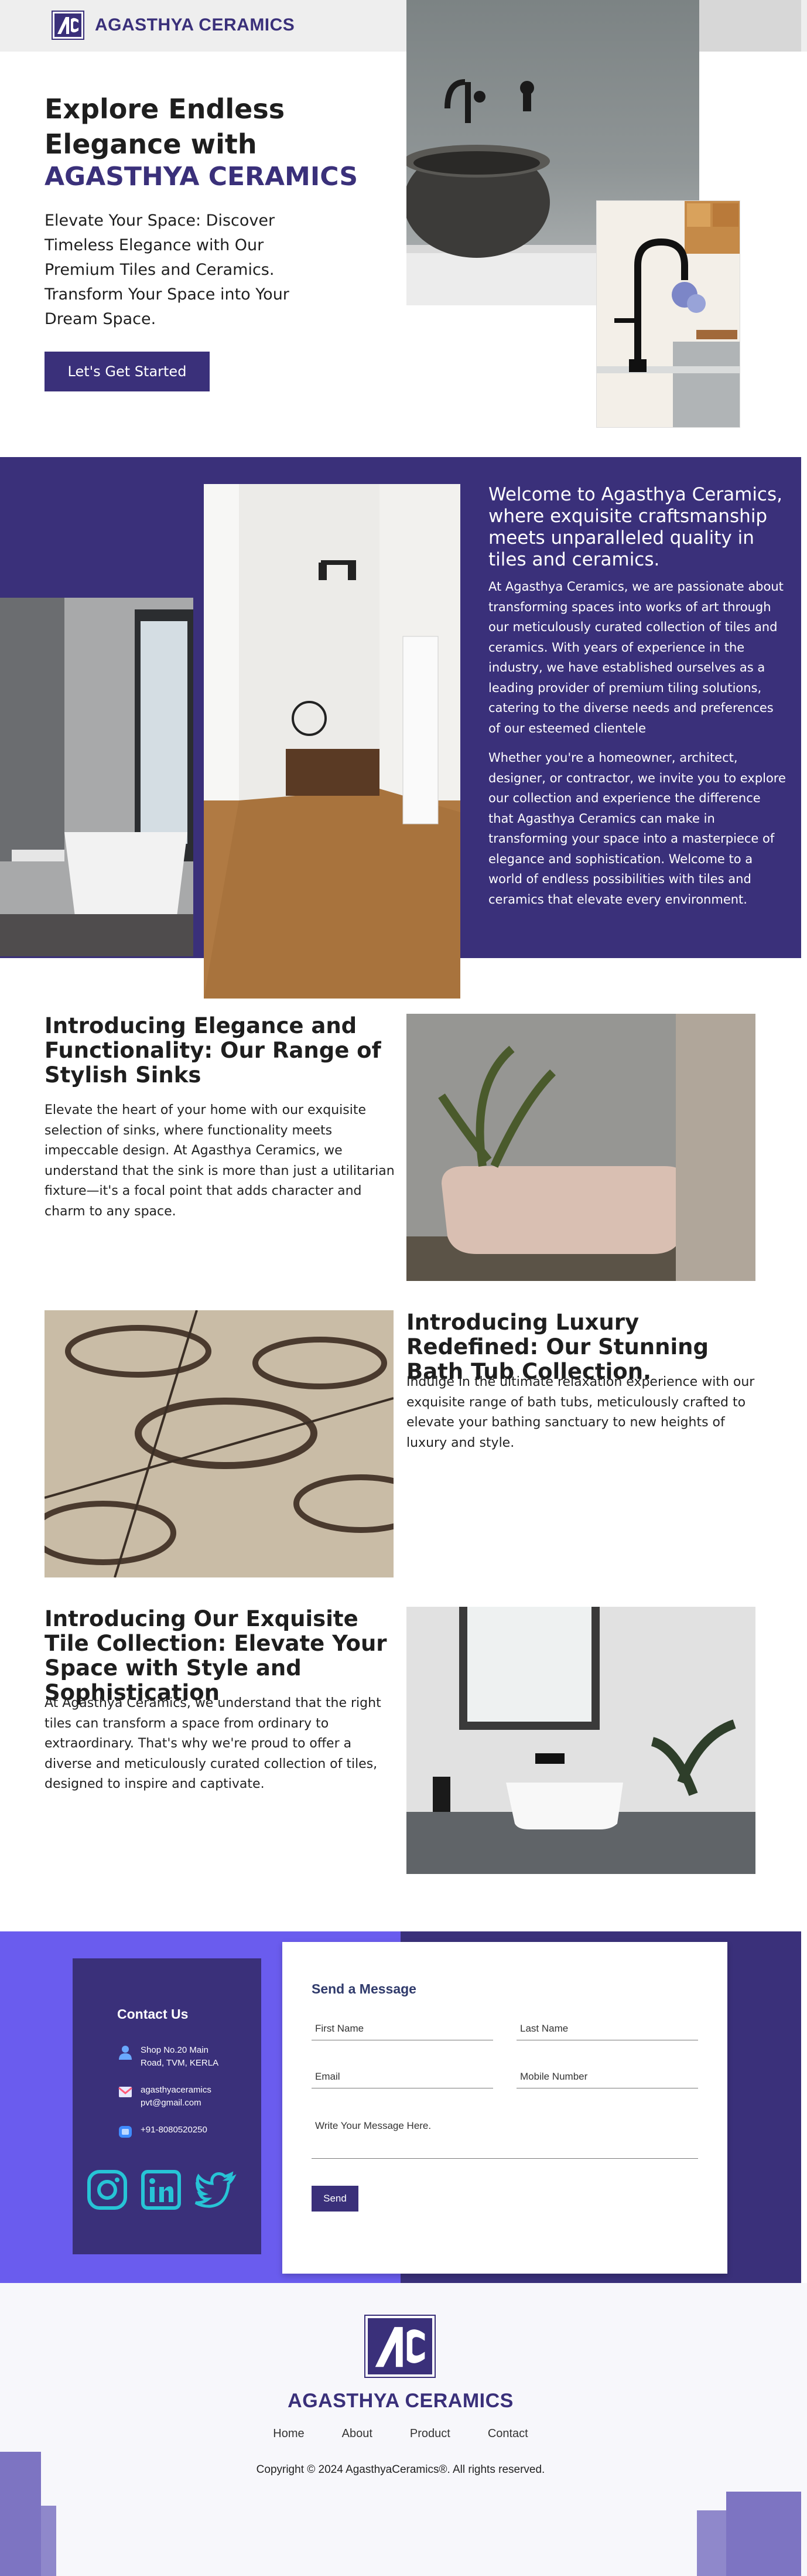 This screenshot has height=2576, width=807. Describe the element at coordinates (402, 2076) in the screenshot. I see `email-input` at that location.